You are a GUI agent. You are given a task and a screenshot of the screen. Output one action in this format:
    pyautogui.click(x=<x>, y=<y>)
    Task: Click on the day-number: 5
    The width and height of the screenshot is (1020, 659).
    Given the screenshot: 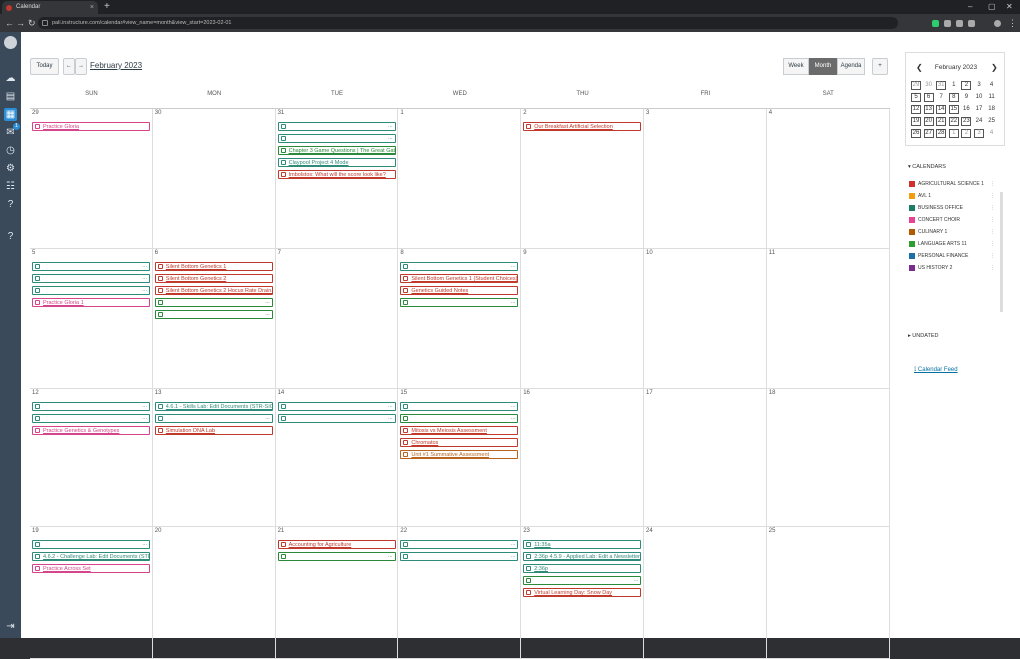 What is the action you would take?
    pyautogui.click(x=33, y=253)
    